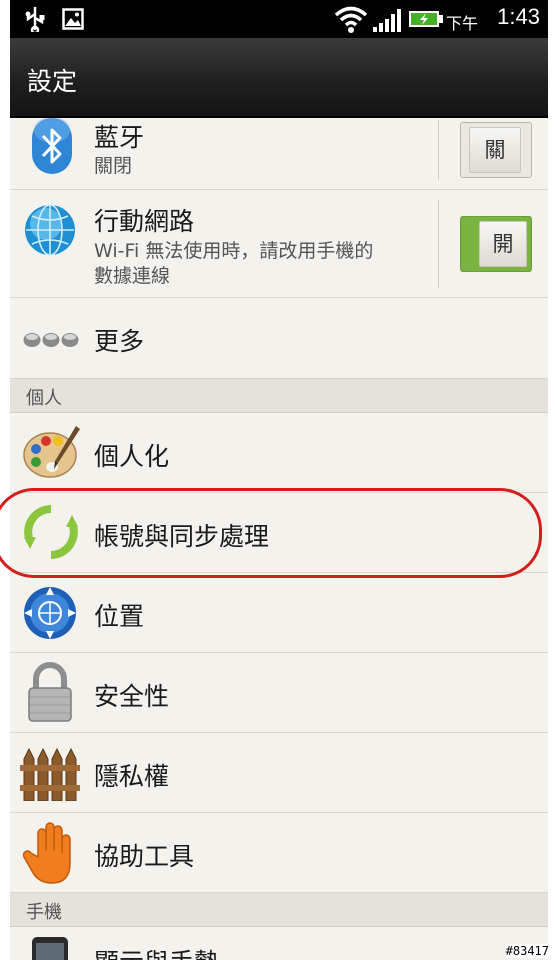 This screenshot has height=960, width=555. Describe the element at coordinates (73, 19) in the screenshot. I see `image-icon` at that location.